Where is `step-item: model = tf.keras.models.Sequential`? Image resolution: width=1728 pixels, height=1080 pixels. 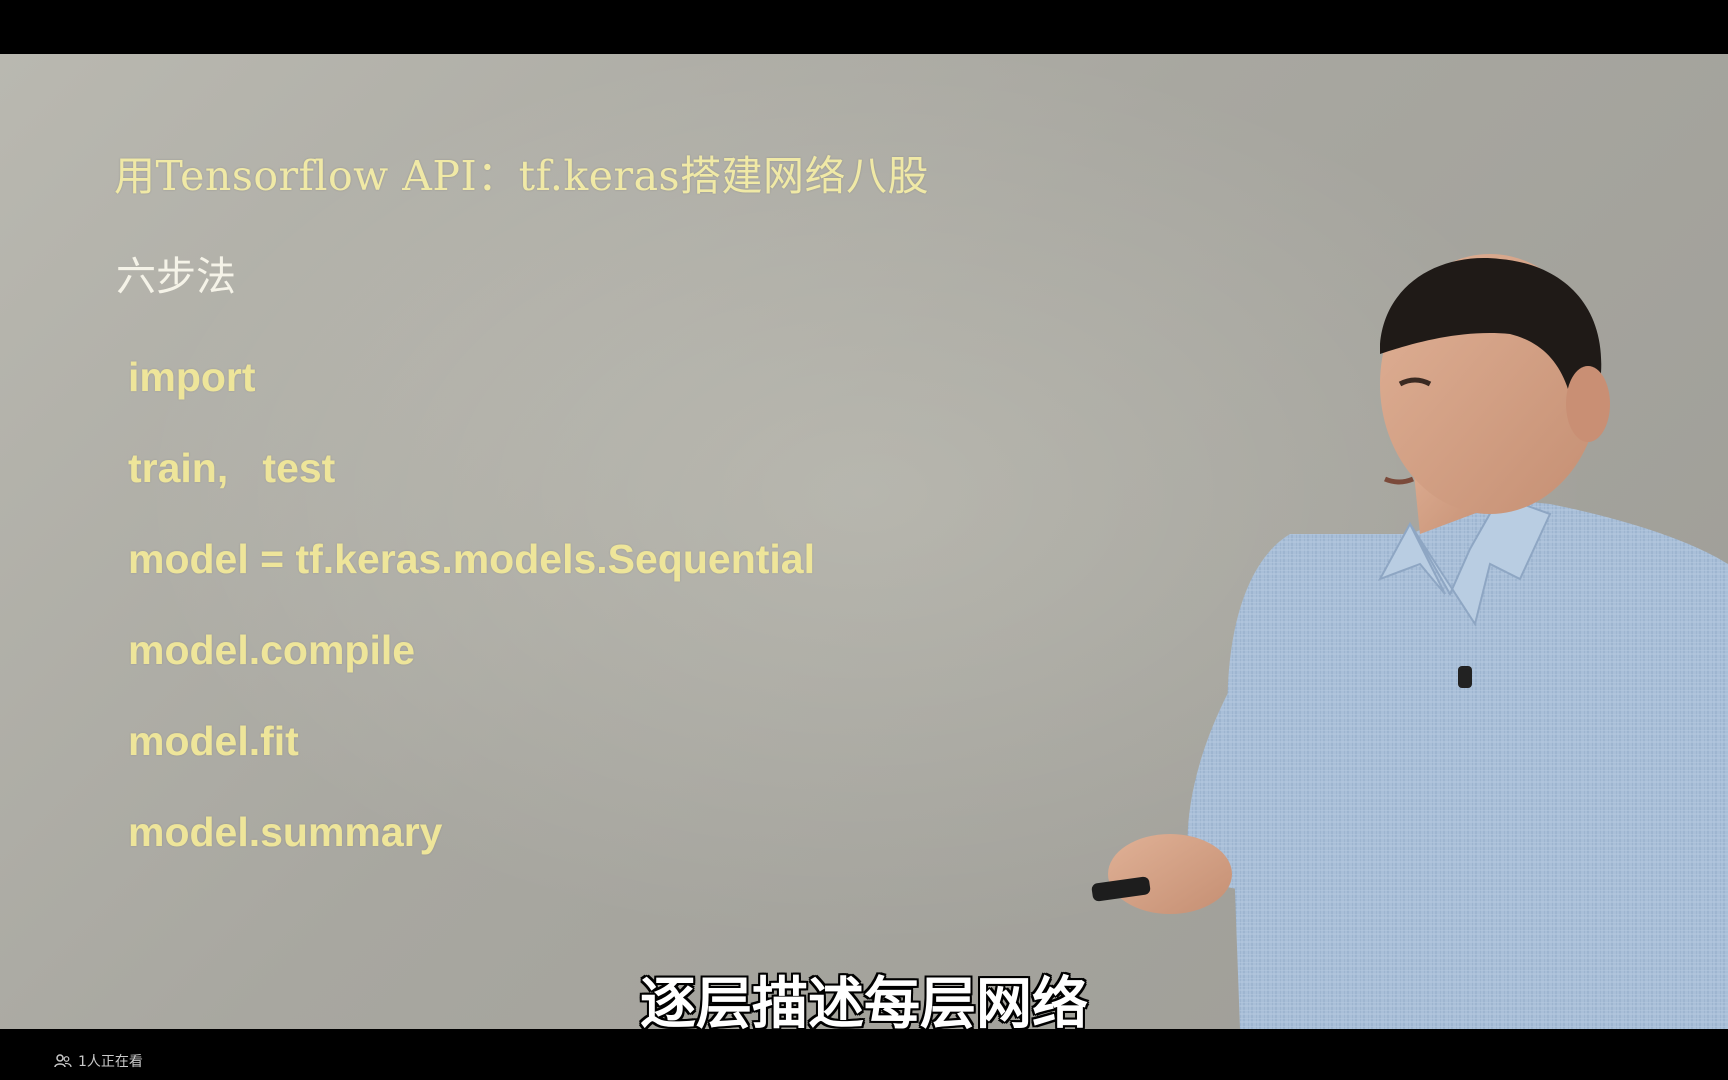
step-item: model = tf.keras.models.Sequential is located at coordinates (471, 559).